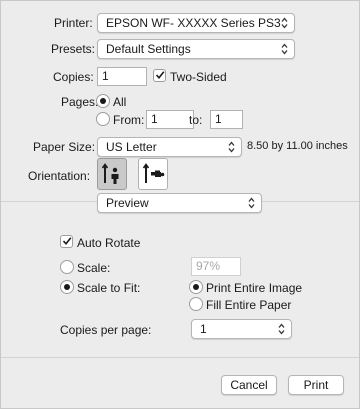  Describe the element at coordinates (67, 267) in the screenshot. I see `scale-radio` at that location.